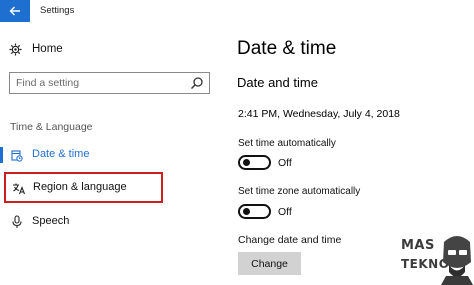 This screenshot has height=285, width=474. I want to click on set-time-automatically-toggle, so click(254, 162).